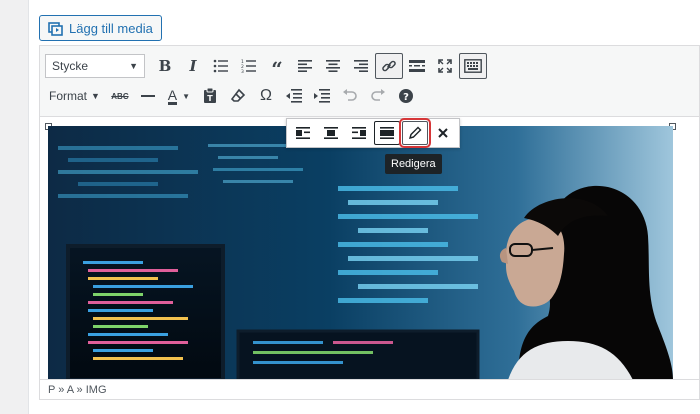 This screenshot has height=414, width=700. I want to click on add-media-label: Lägg till media, so click(111, 28).